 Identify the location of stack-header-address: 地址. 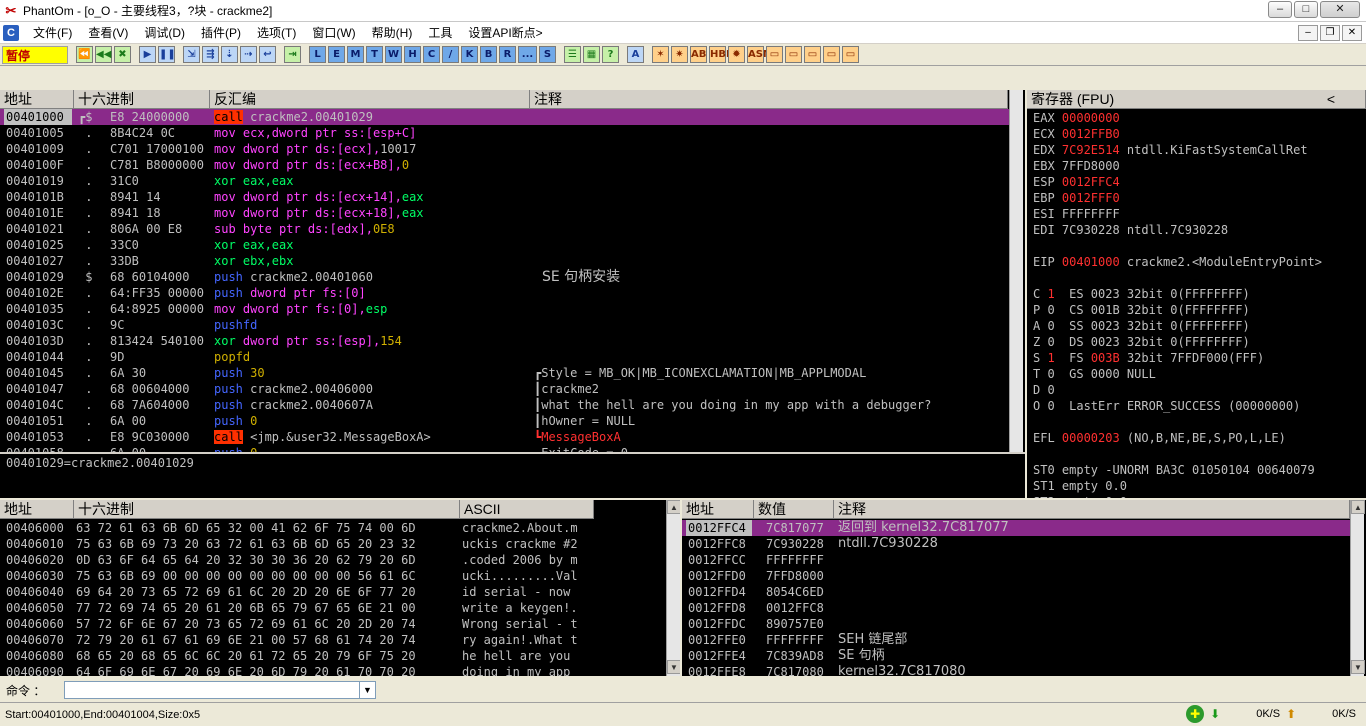
(718, 509).